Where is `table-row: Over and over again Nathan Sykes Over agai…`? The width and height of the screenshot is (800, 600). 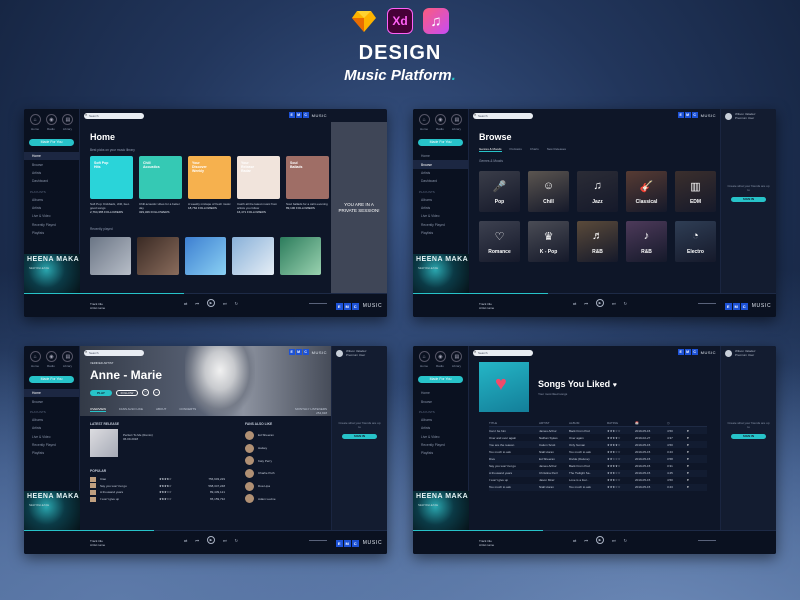 table-row: Over and over again Nathan Sykes Over agai… is located at coordinates (598, 437).